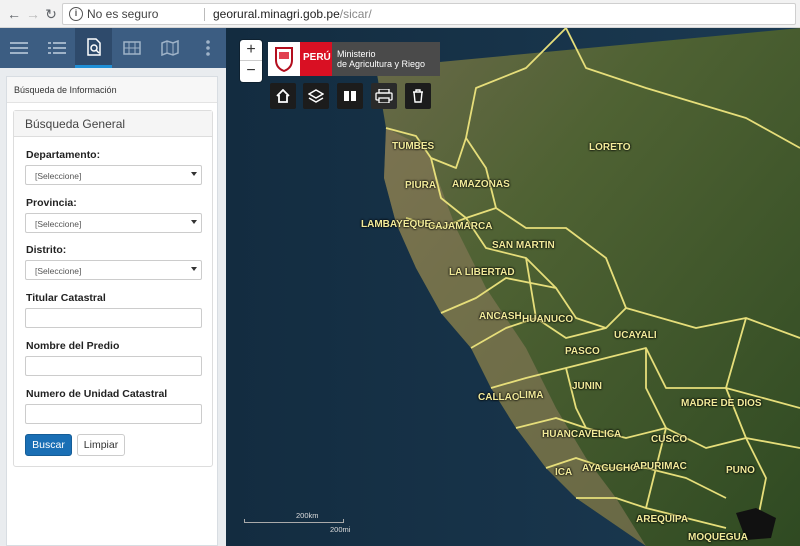 The height and width of the screenshot is (546, 800). Describe the element at coordinates (355, 14) in the screenshot. I see `url-path: /sicar/` at that location.